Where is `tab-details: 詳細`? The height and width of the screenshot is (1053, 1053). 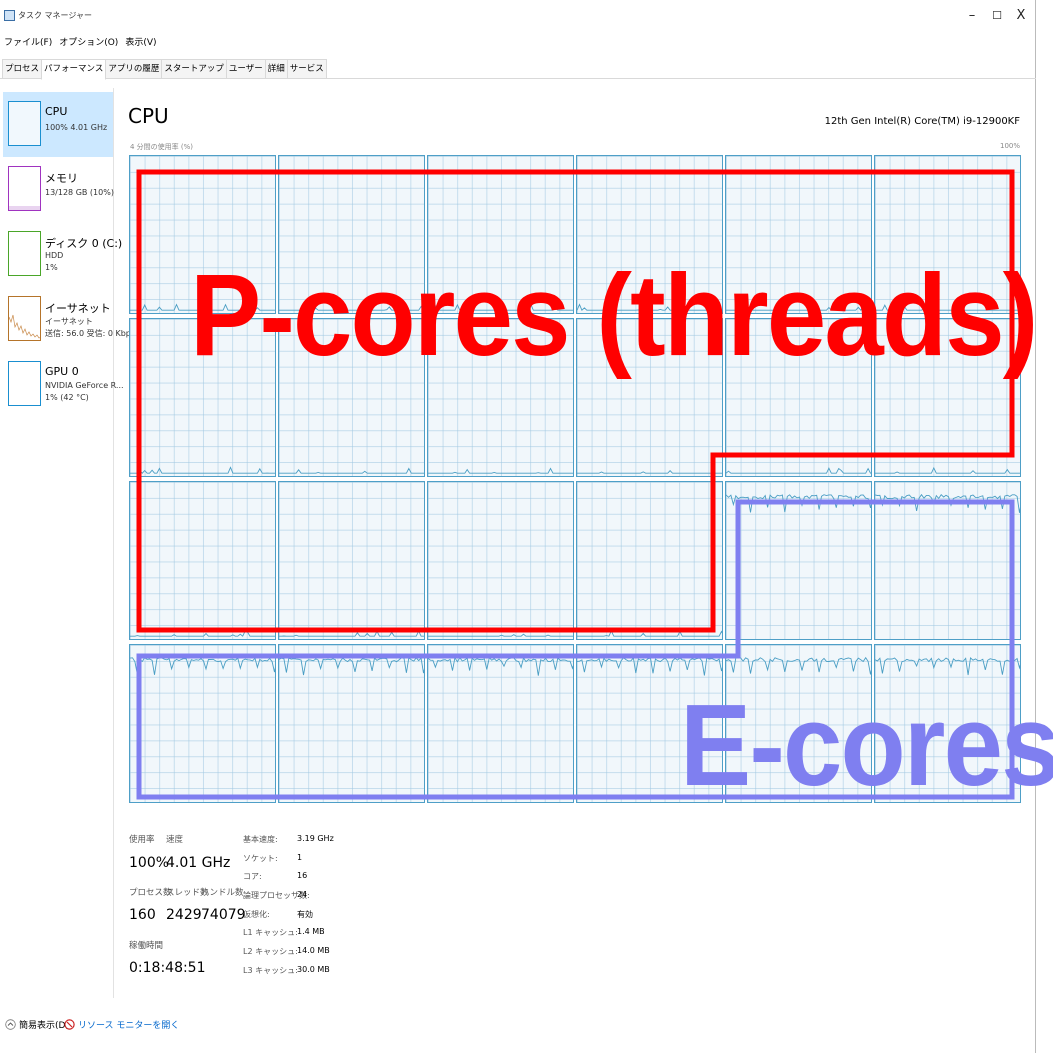
tab-details: 詳細 is located at coordinates (276, 68).